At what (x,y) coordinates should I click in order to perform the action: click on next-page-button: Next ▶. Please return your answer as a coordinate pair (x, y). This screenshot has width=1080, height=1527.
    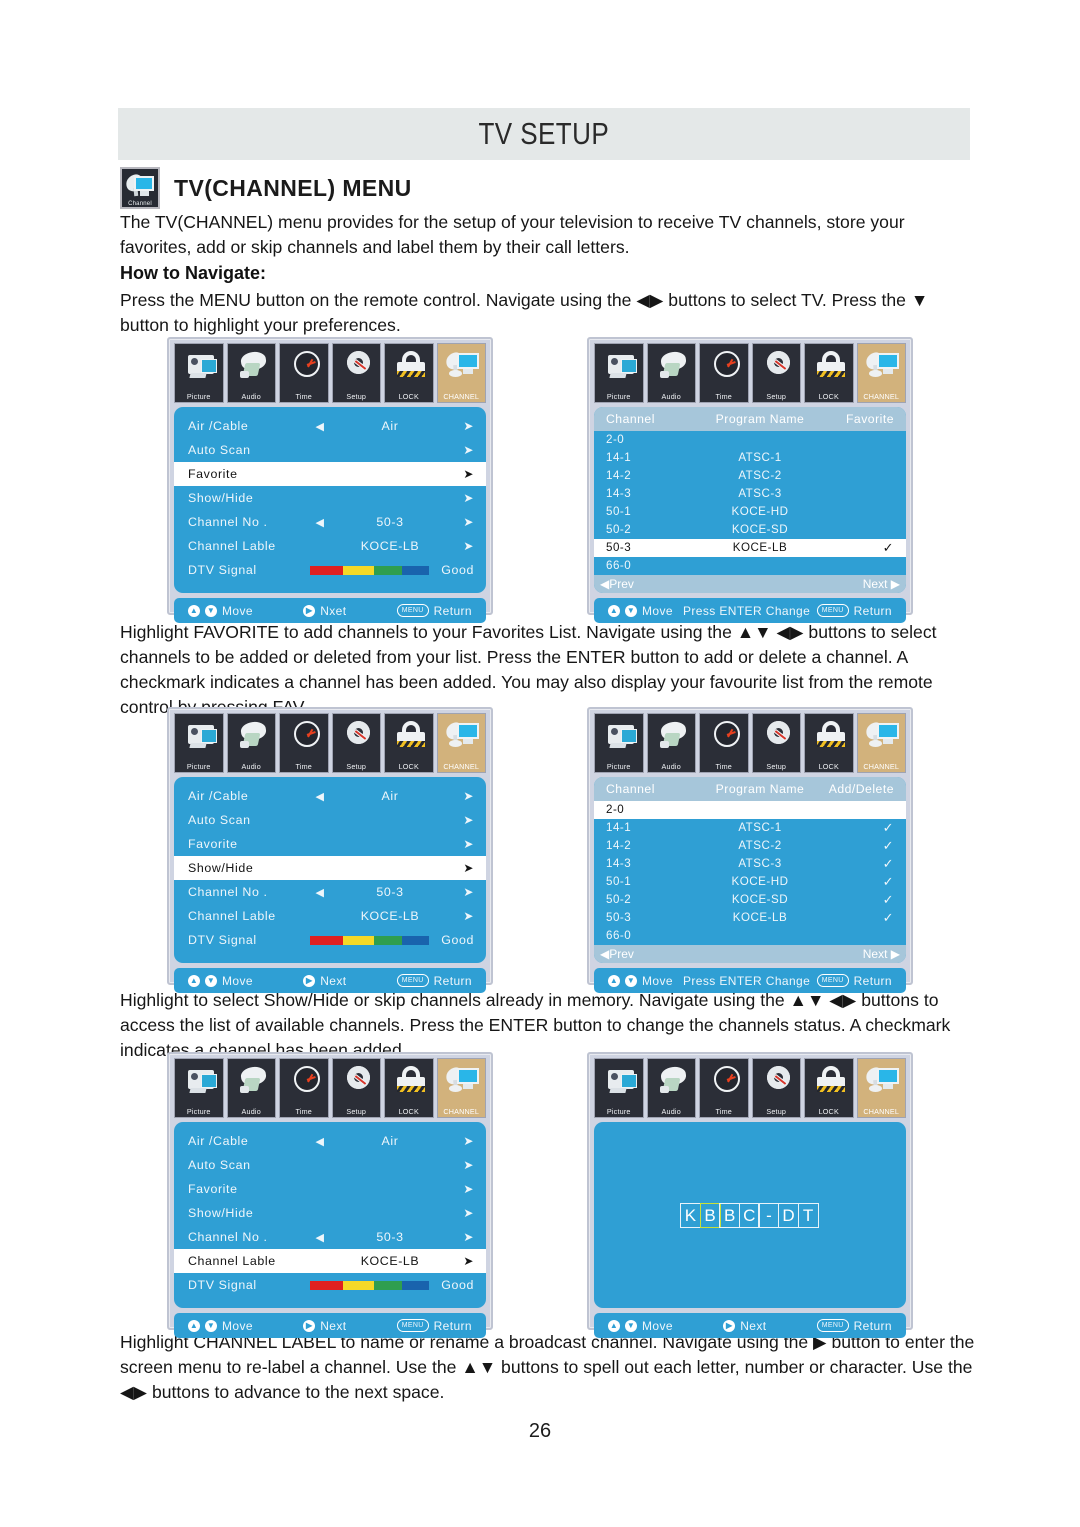
    Looking at the image, I should click on (881, 584).